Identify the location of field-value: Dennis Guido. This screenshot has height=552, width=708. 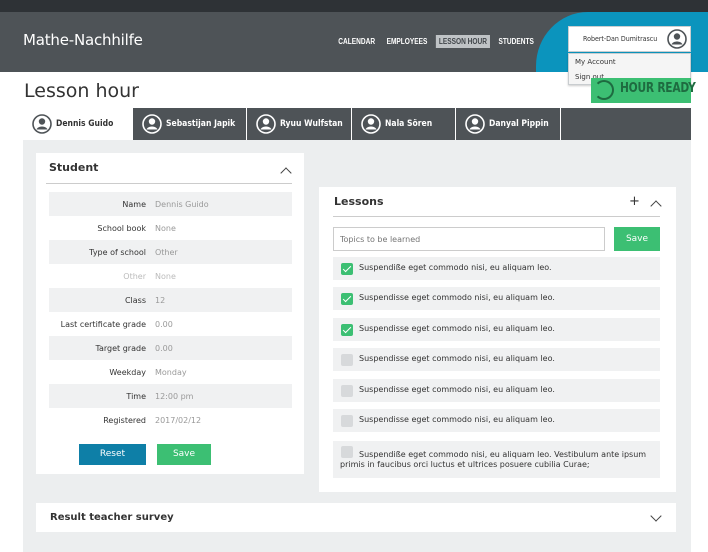
(182, 204).